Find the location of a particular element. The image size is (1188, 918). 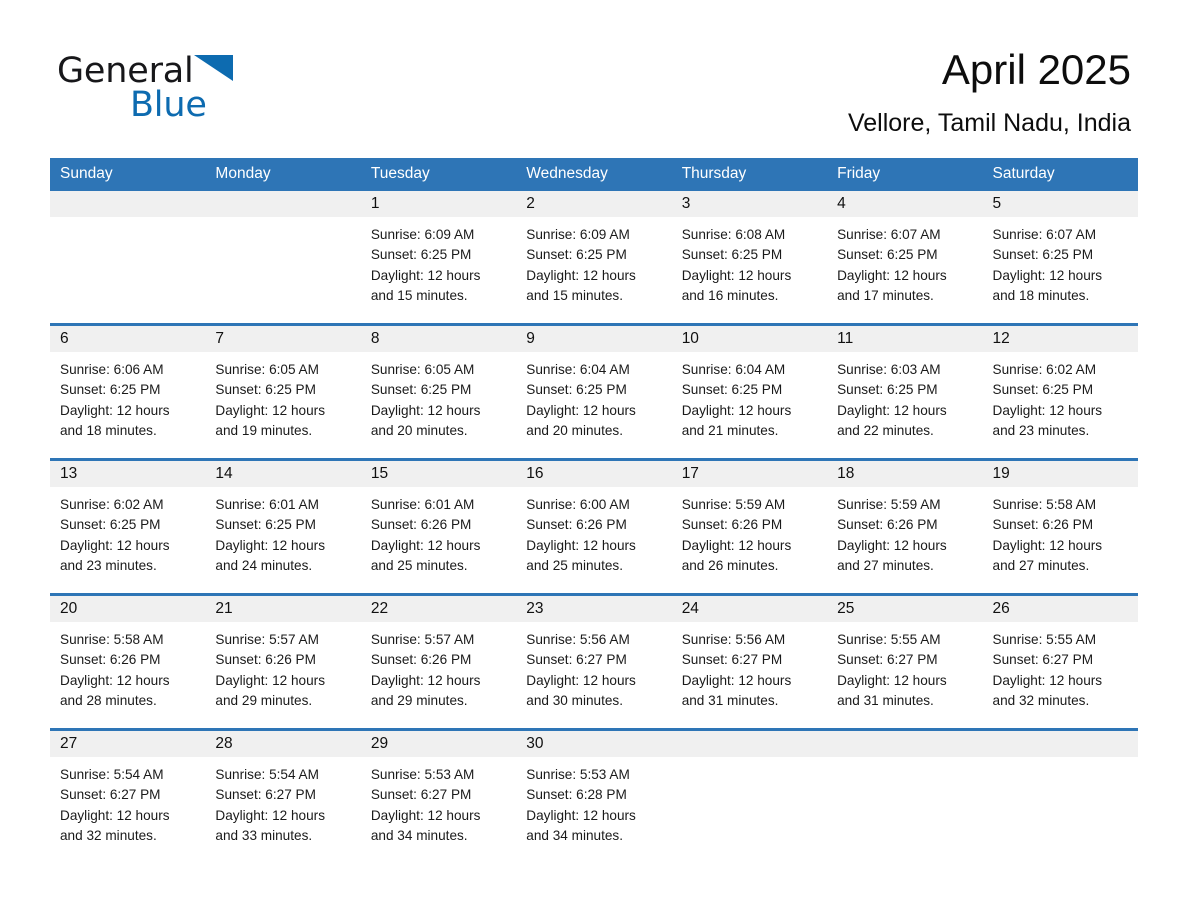

sunrise-text: Sunrise: 5:59 AM is located at coordinates (733, 504).